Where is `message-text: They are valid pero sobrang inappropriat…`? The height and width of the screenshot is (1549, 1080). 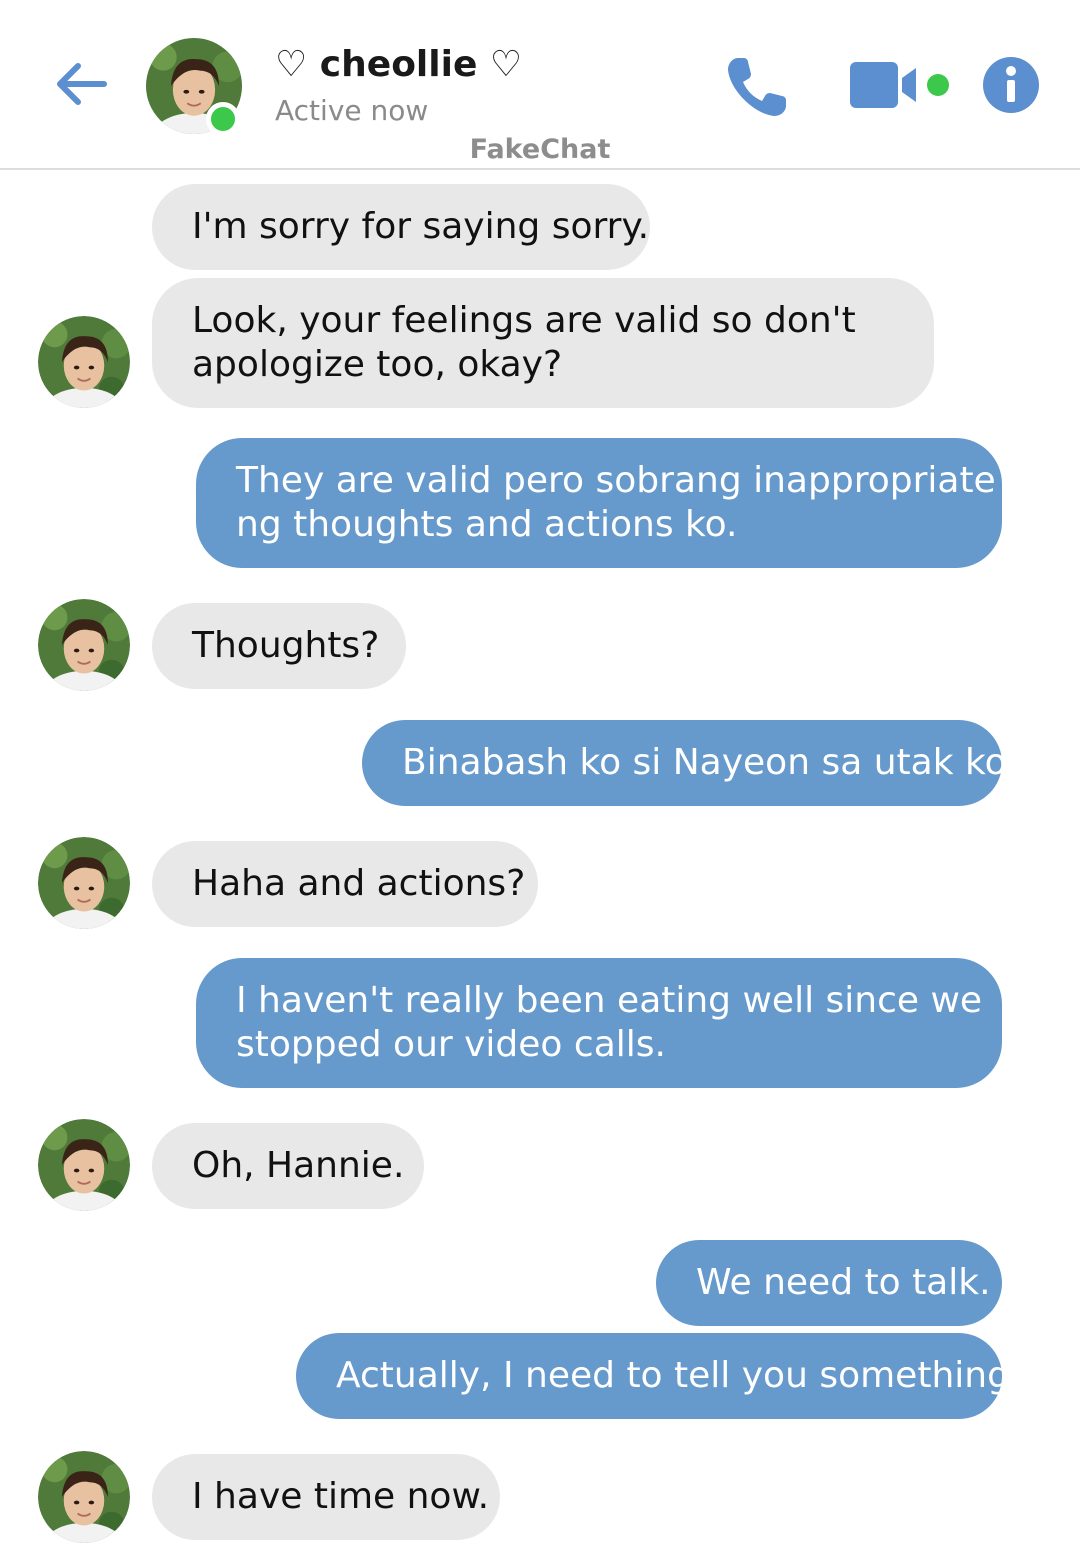
message-text: They are valid pero sobrang inappropriat… is located at coordinates (616, 480).